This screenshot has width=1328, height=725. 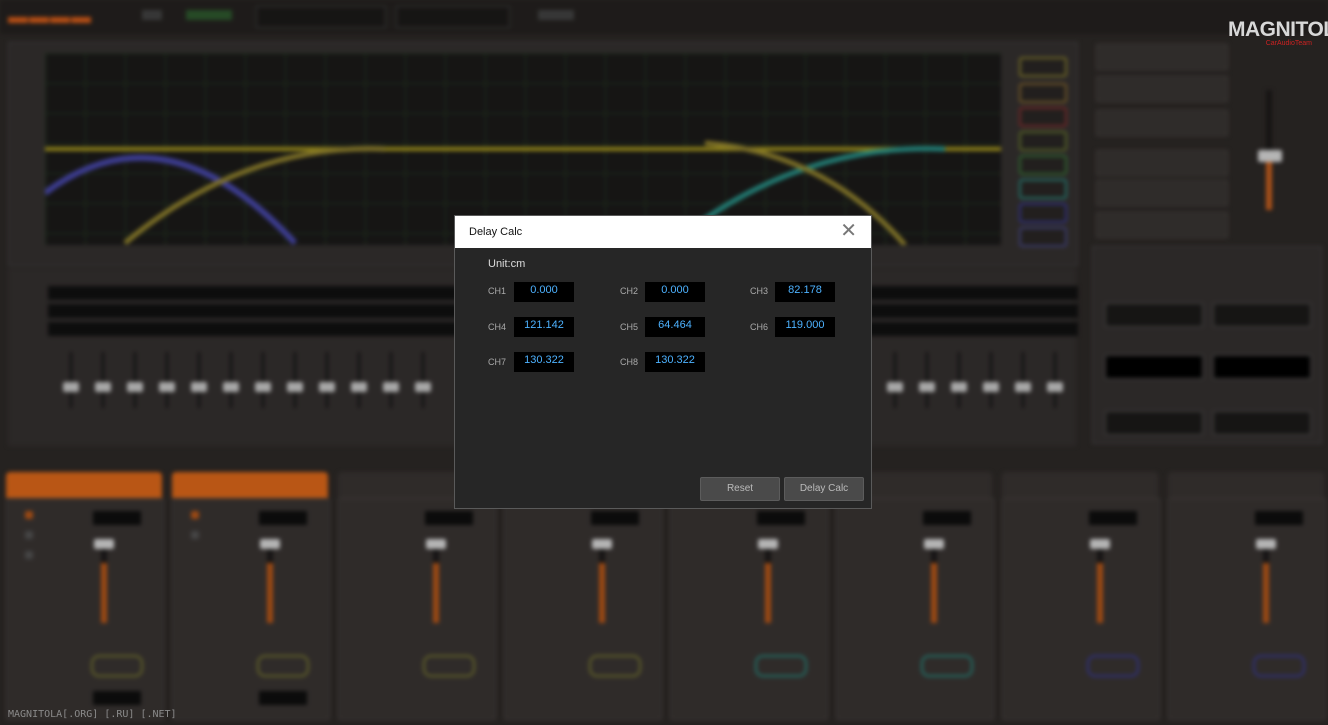 What do you see at coordinates (544, 292) in the screenshot?
I see `ch1-delay-field: 0.000` at bounding box center [544, 292].